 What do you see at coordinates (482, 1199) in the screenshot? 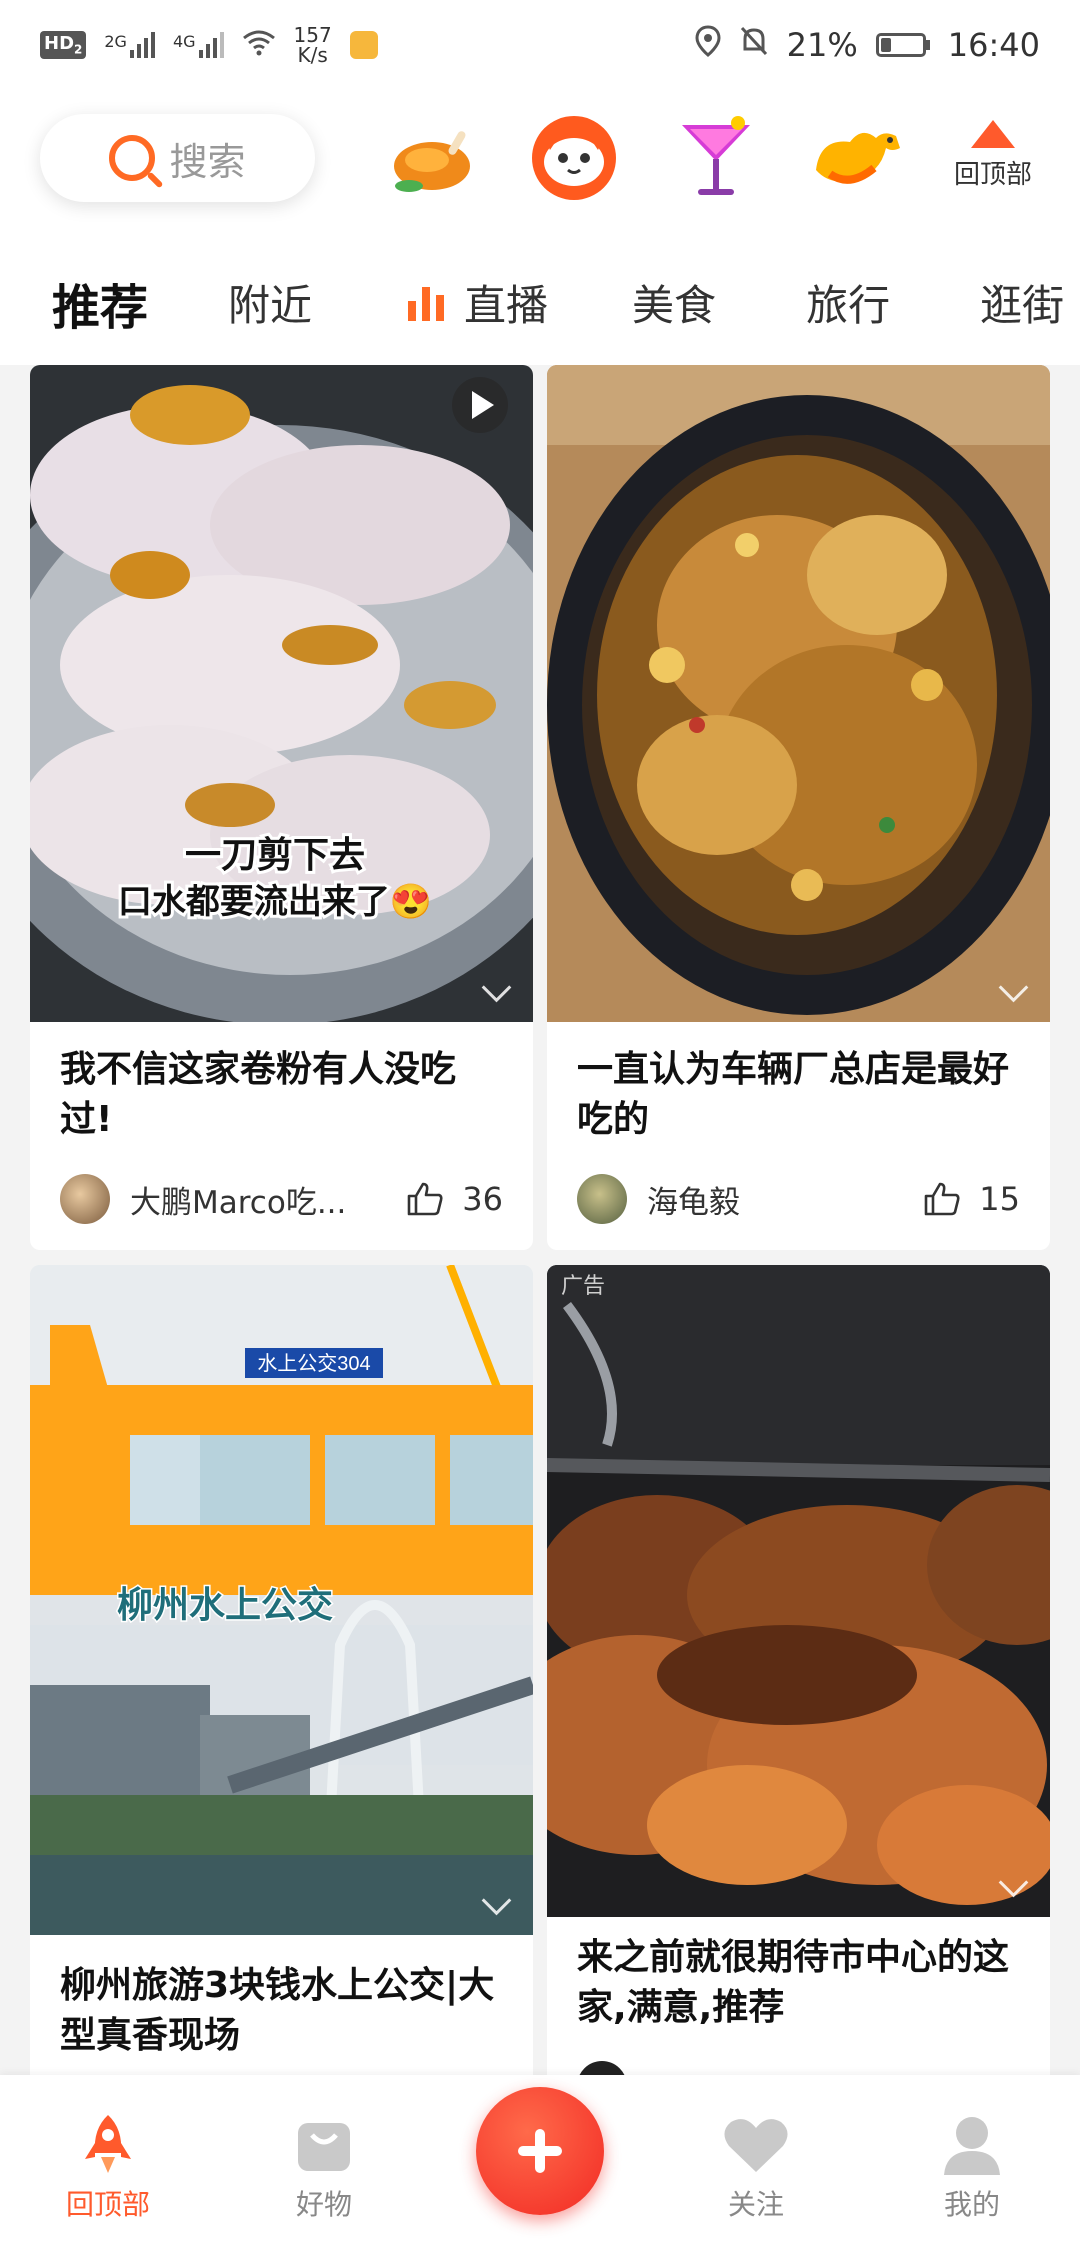
I see `like-count: 36` at bounding box center [482, 1199].